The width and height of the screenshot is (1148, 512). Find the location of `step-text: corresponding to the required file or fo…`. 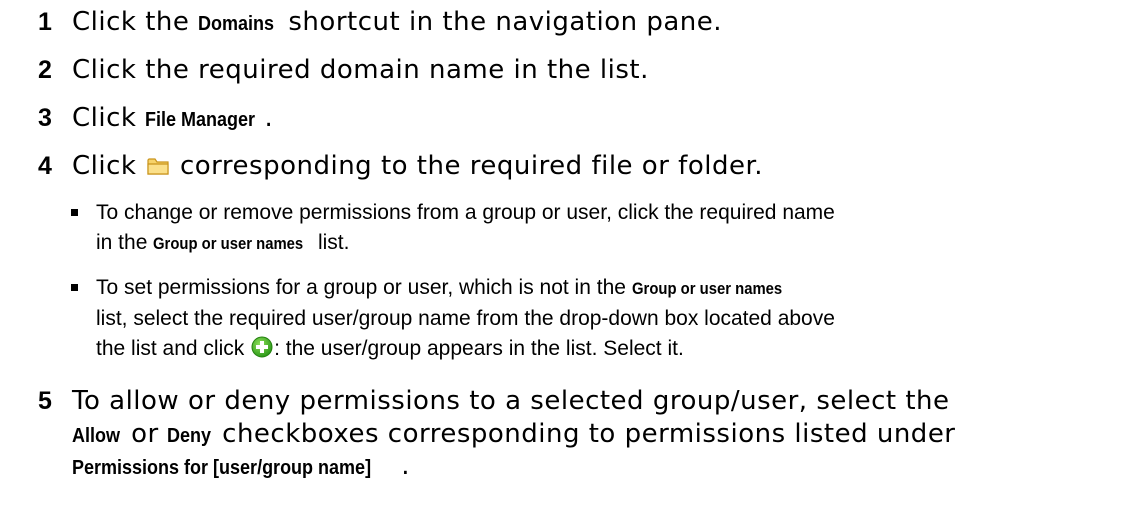

step-text: corresponding to the required file or fo… is located at coordinates (467, 166).